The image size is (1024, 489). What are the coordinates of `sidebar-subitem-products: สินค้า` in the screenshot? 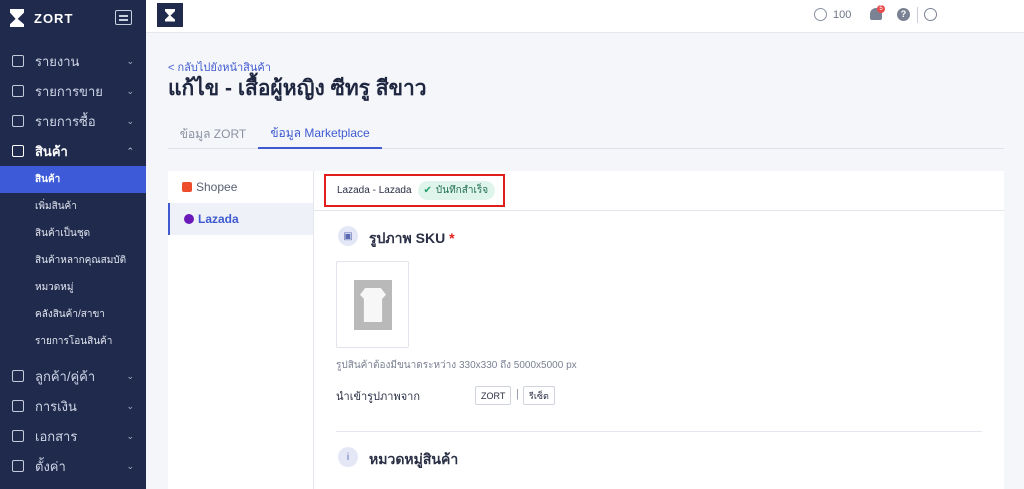 It's located at (73, 179).